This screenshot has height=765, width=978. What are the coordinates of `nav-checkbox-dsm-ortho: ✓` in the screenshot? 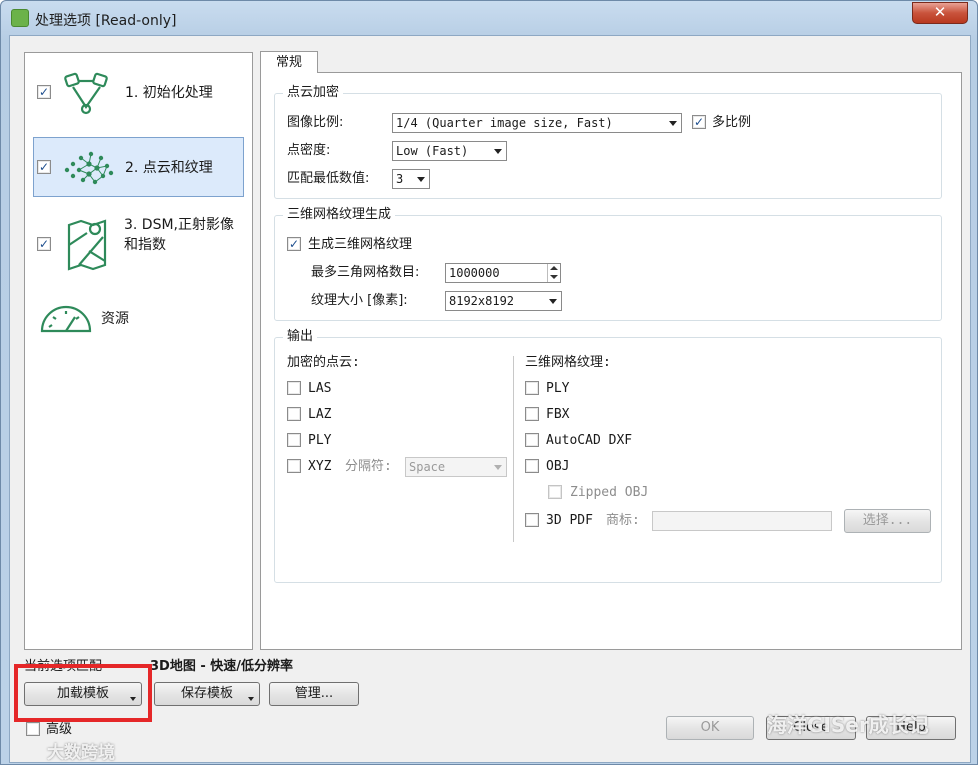 It's located at (44, 244).